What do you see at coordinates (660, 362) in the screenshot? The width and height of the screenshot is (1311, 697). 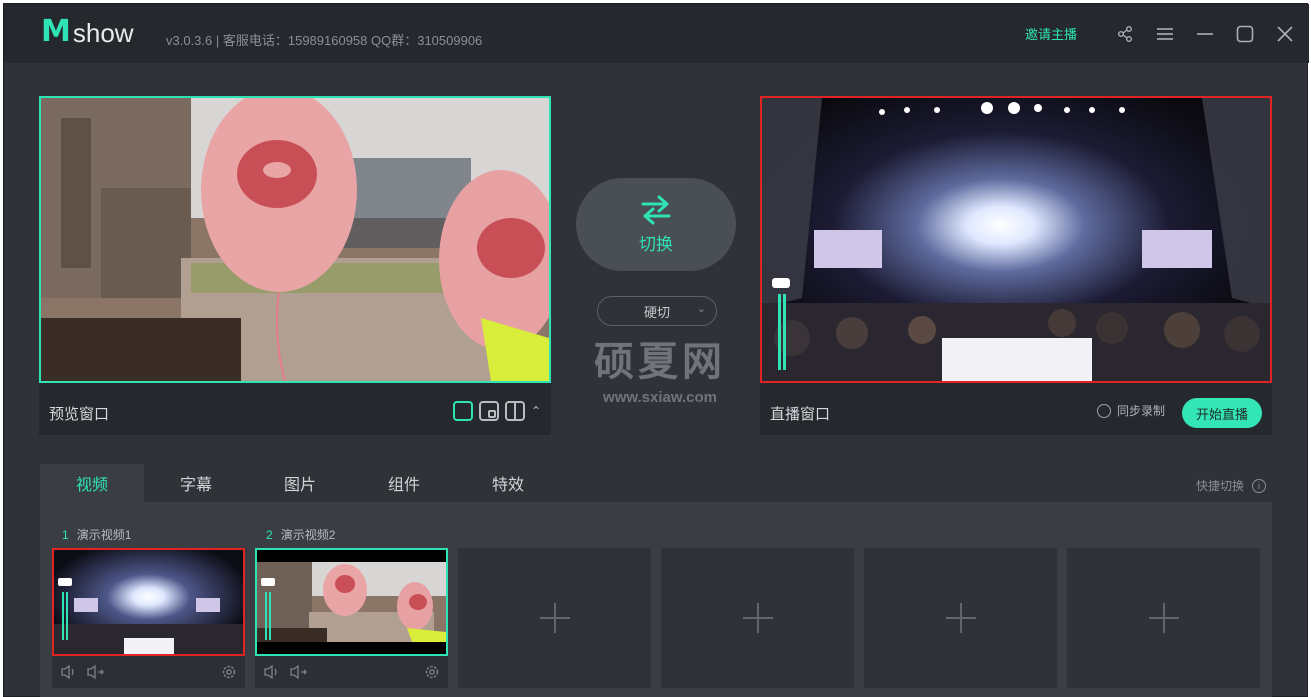 I see `watermark-big: 硕夏网` at bounding box center [660, 362].